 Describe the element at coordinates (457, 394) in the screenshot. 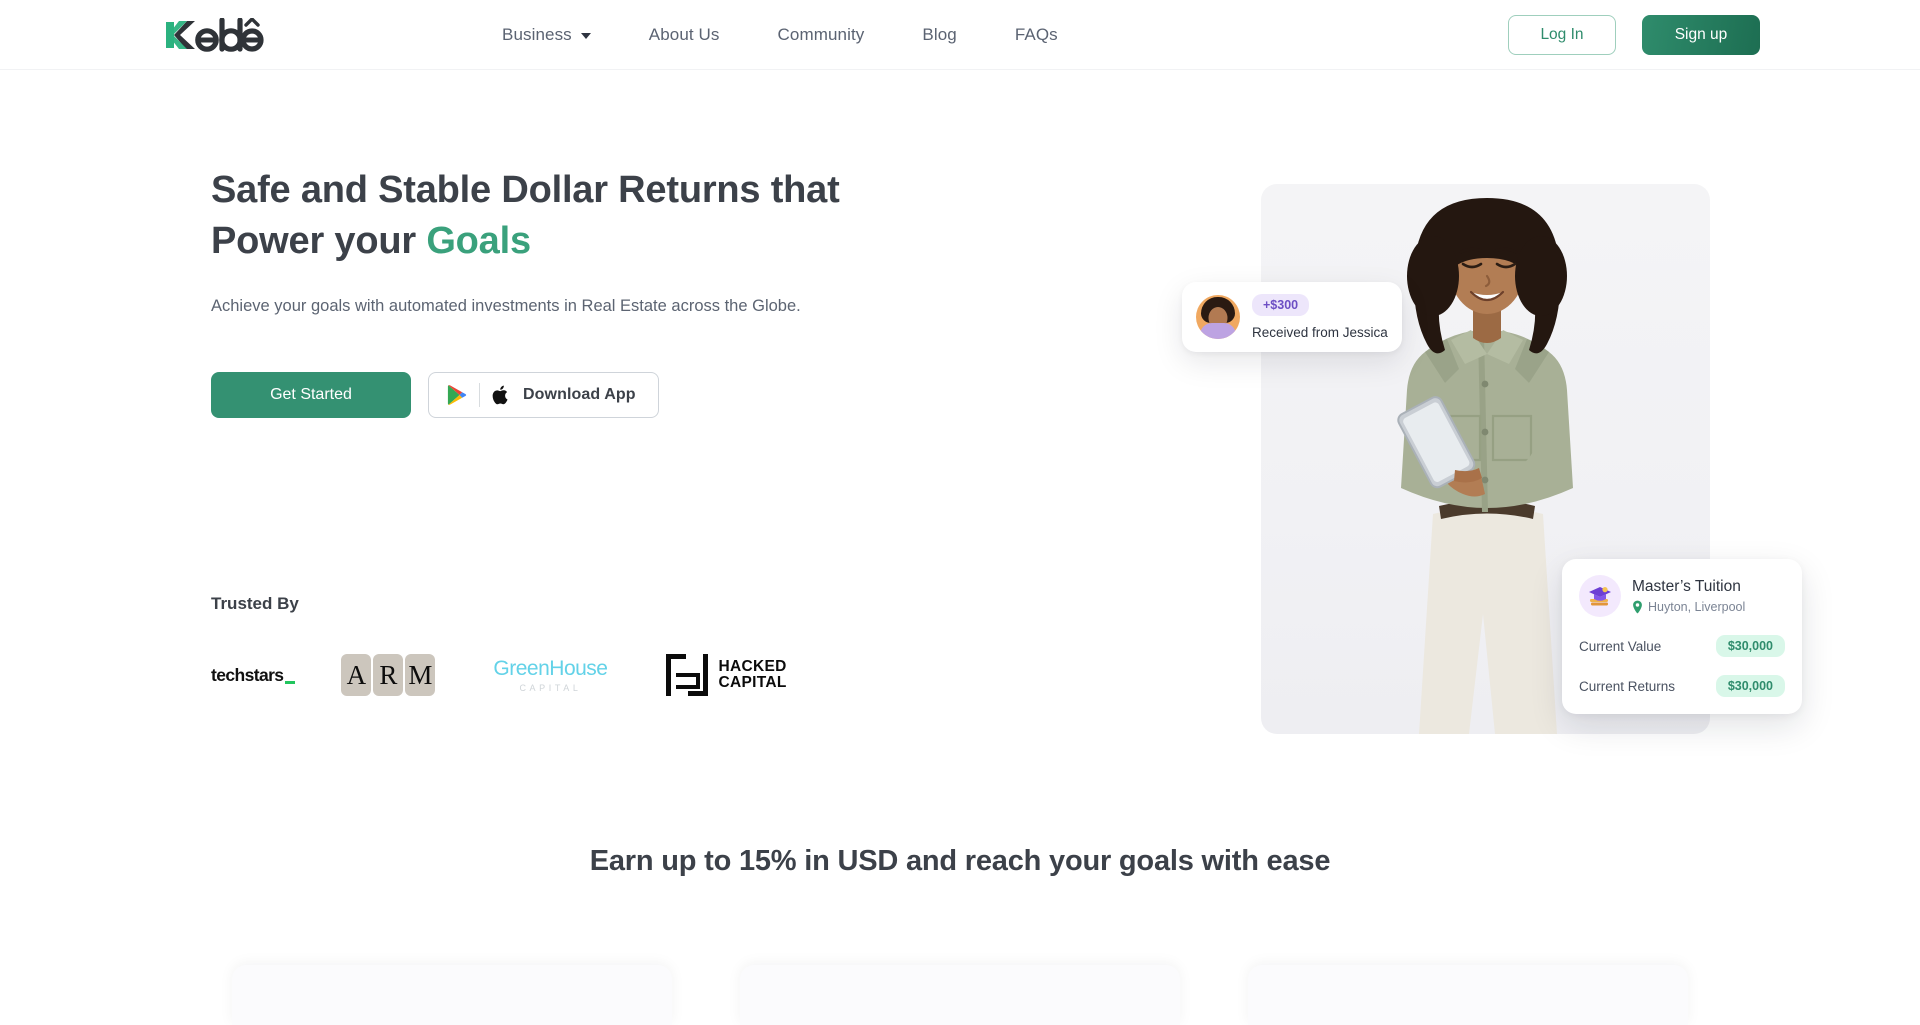

I see `google-play-icon` at that location.